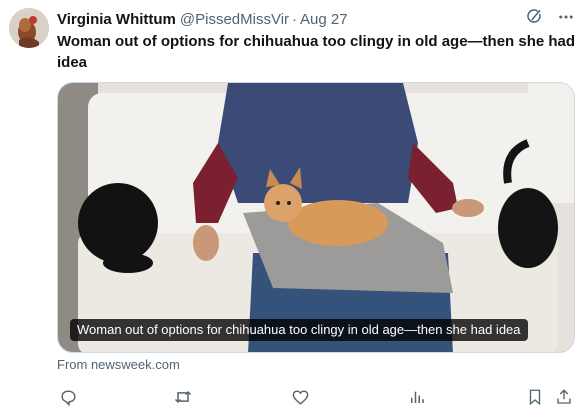 This screenshot has height=418, width=587. I want to click on bookmark-icon, so click(535, 397).